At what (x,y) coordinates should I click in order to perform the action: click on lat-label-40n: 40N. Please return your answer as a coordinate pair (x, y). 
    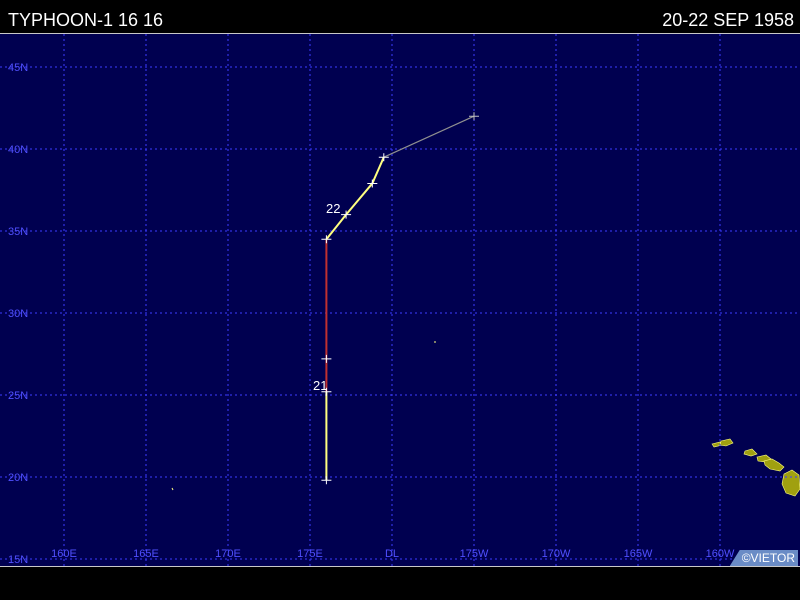
    Looking at the image, I should click on (18, 150).